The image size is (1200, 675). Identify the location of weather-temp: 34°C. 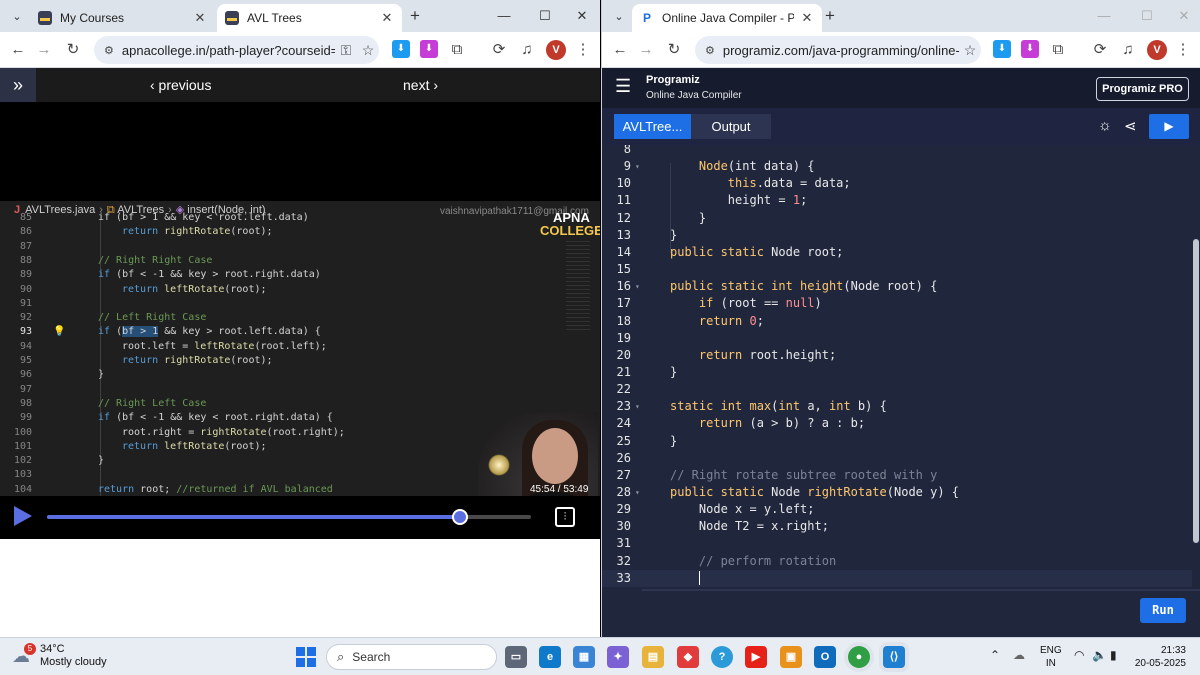
(52, 649).